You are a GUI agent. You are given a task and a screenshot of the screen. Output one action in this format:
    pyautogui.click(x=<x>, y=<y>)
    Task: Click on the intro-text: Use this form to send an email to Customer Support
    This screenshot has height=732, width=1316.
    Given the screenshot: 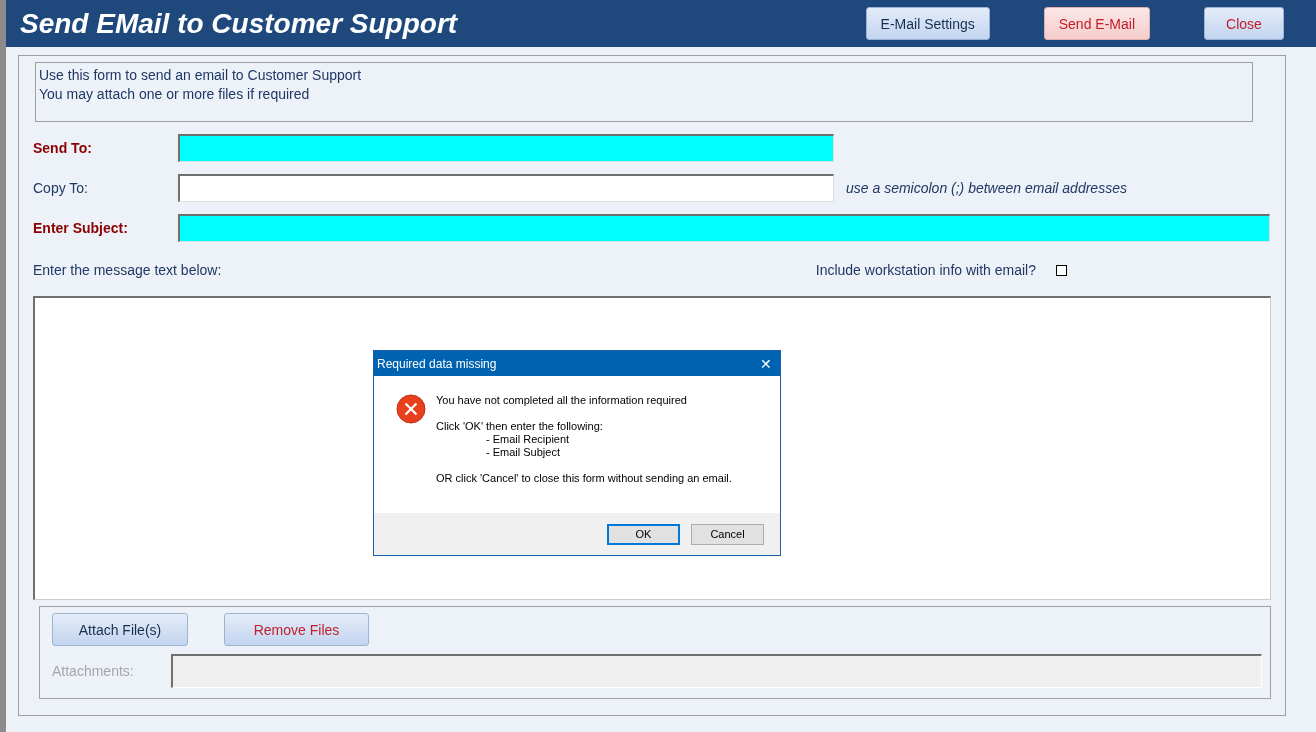 What is the action you would take?
    pyautogui.click(x=201, y=75)
    